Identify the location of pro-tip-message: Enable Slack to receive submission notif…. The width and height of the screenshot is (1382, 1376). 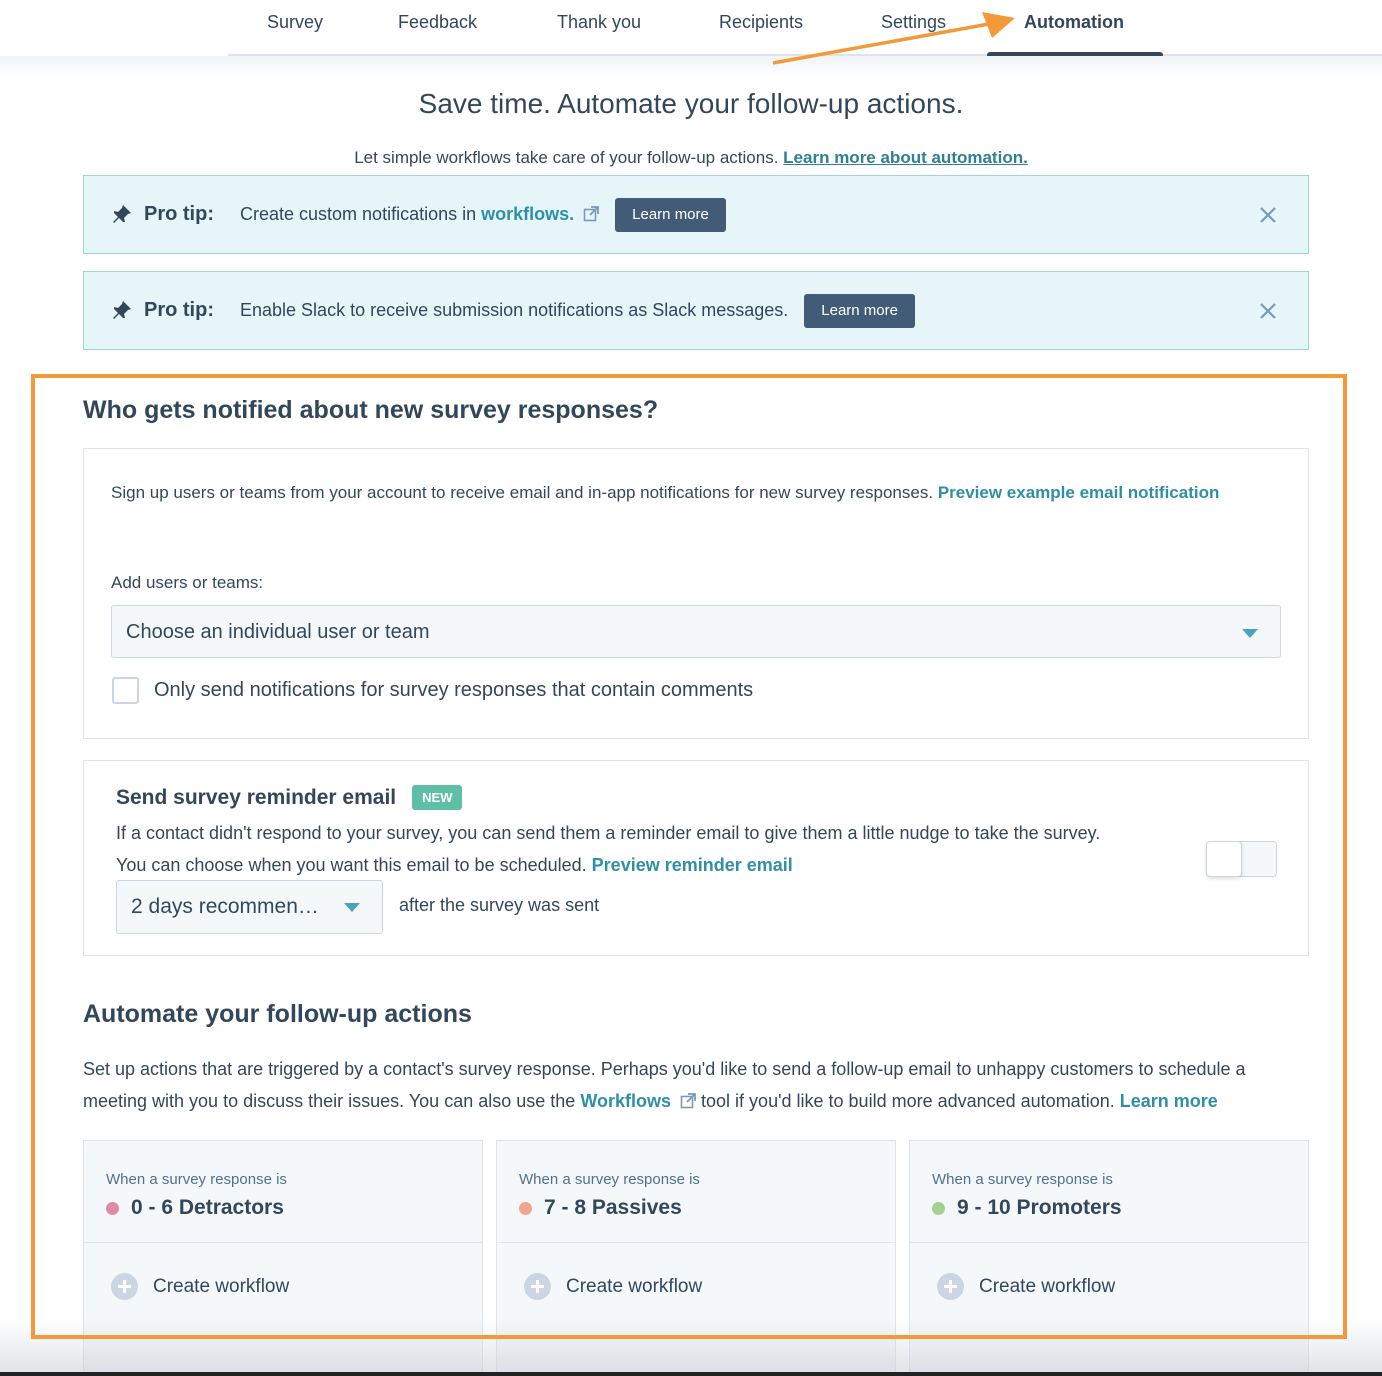
(514, 310).